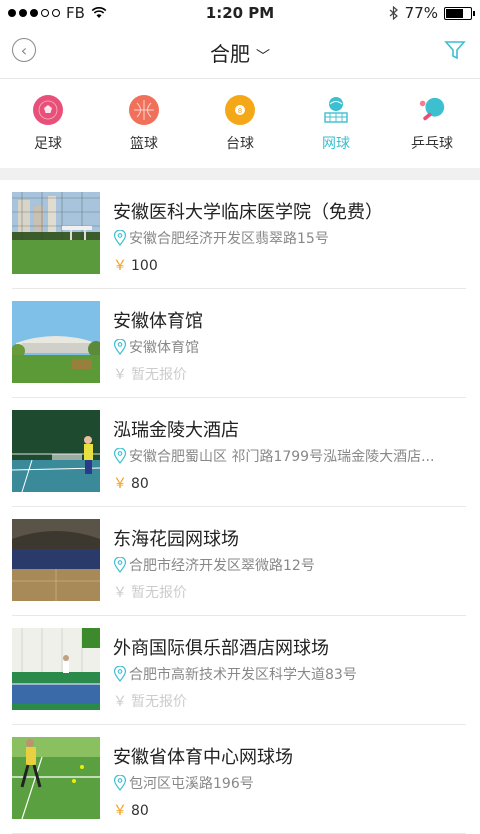  Describe the element at coordinates (203, 757) in the screenshot. I see `venue-name: 安徽省体育中心网球场` at that location.